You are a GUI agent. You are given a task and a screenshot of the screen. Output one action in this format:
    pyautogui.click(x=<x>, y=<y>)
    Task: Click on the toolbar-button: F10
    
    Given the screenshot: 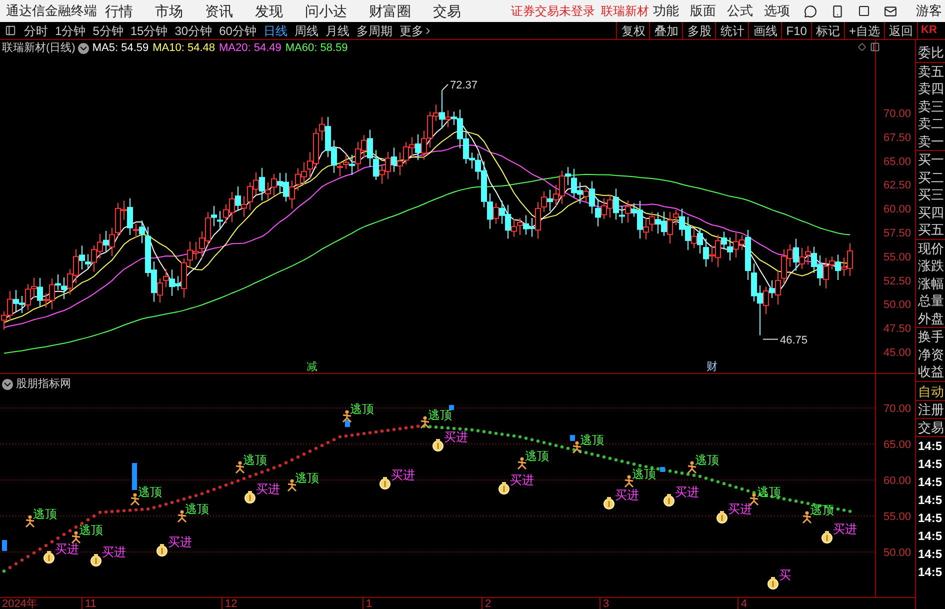 What is the action you would take?
    pyautogui.click(x=796, y=30)
    